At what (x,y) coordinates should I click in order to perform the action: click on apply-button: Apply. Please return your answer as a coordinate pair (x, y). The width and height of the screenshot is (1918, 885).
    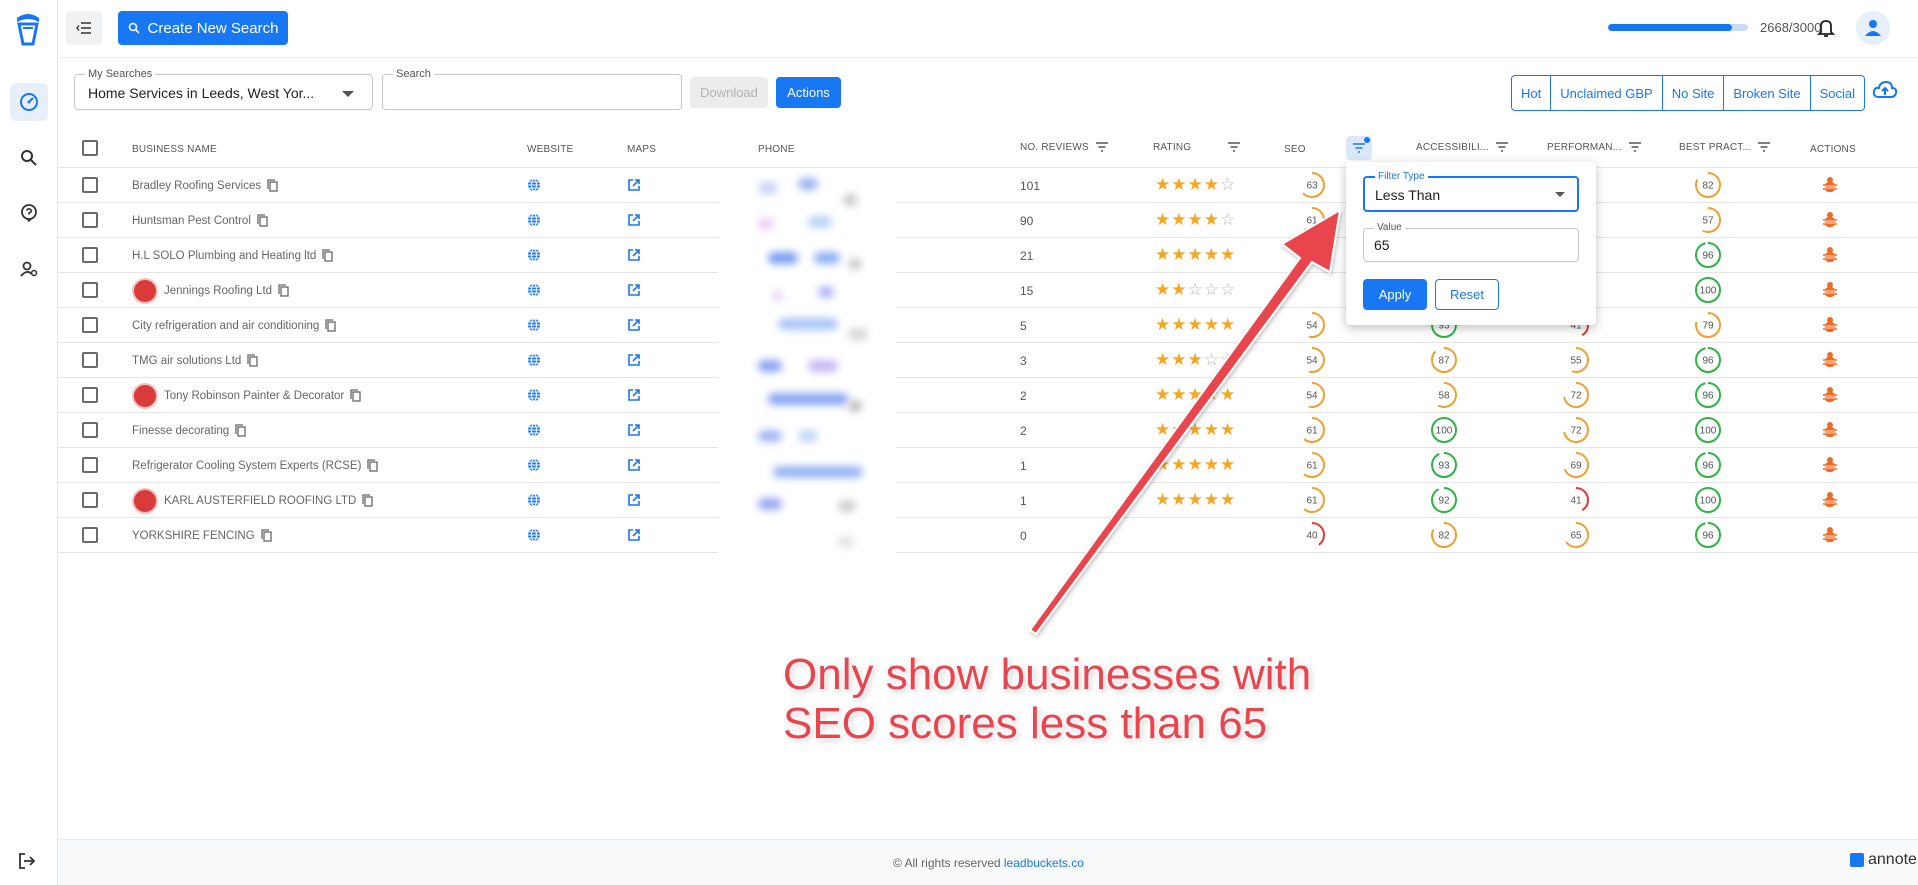
    Looking at the image, I should click on (1395, 294).